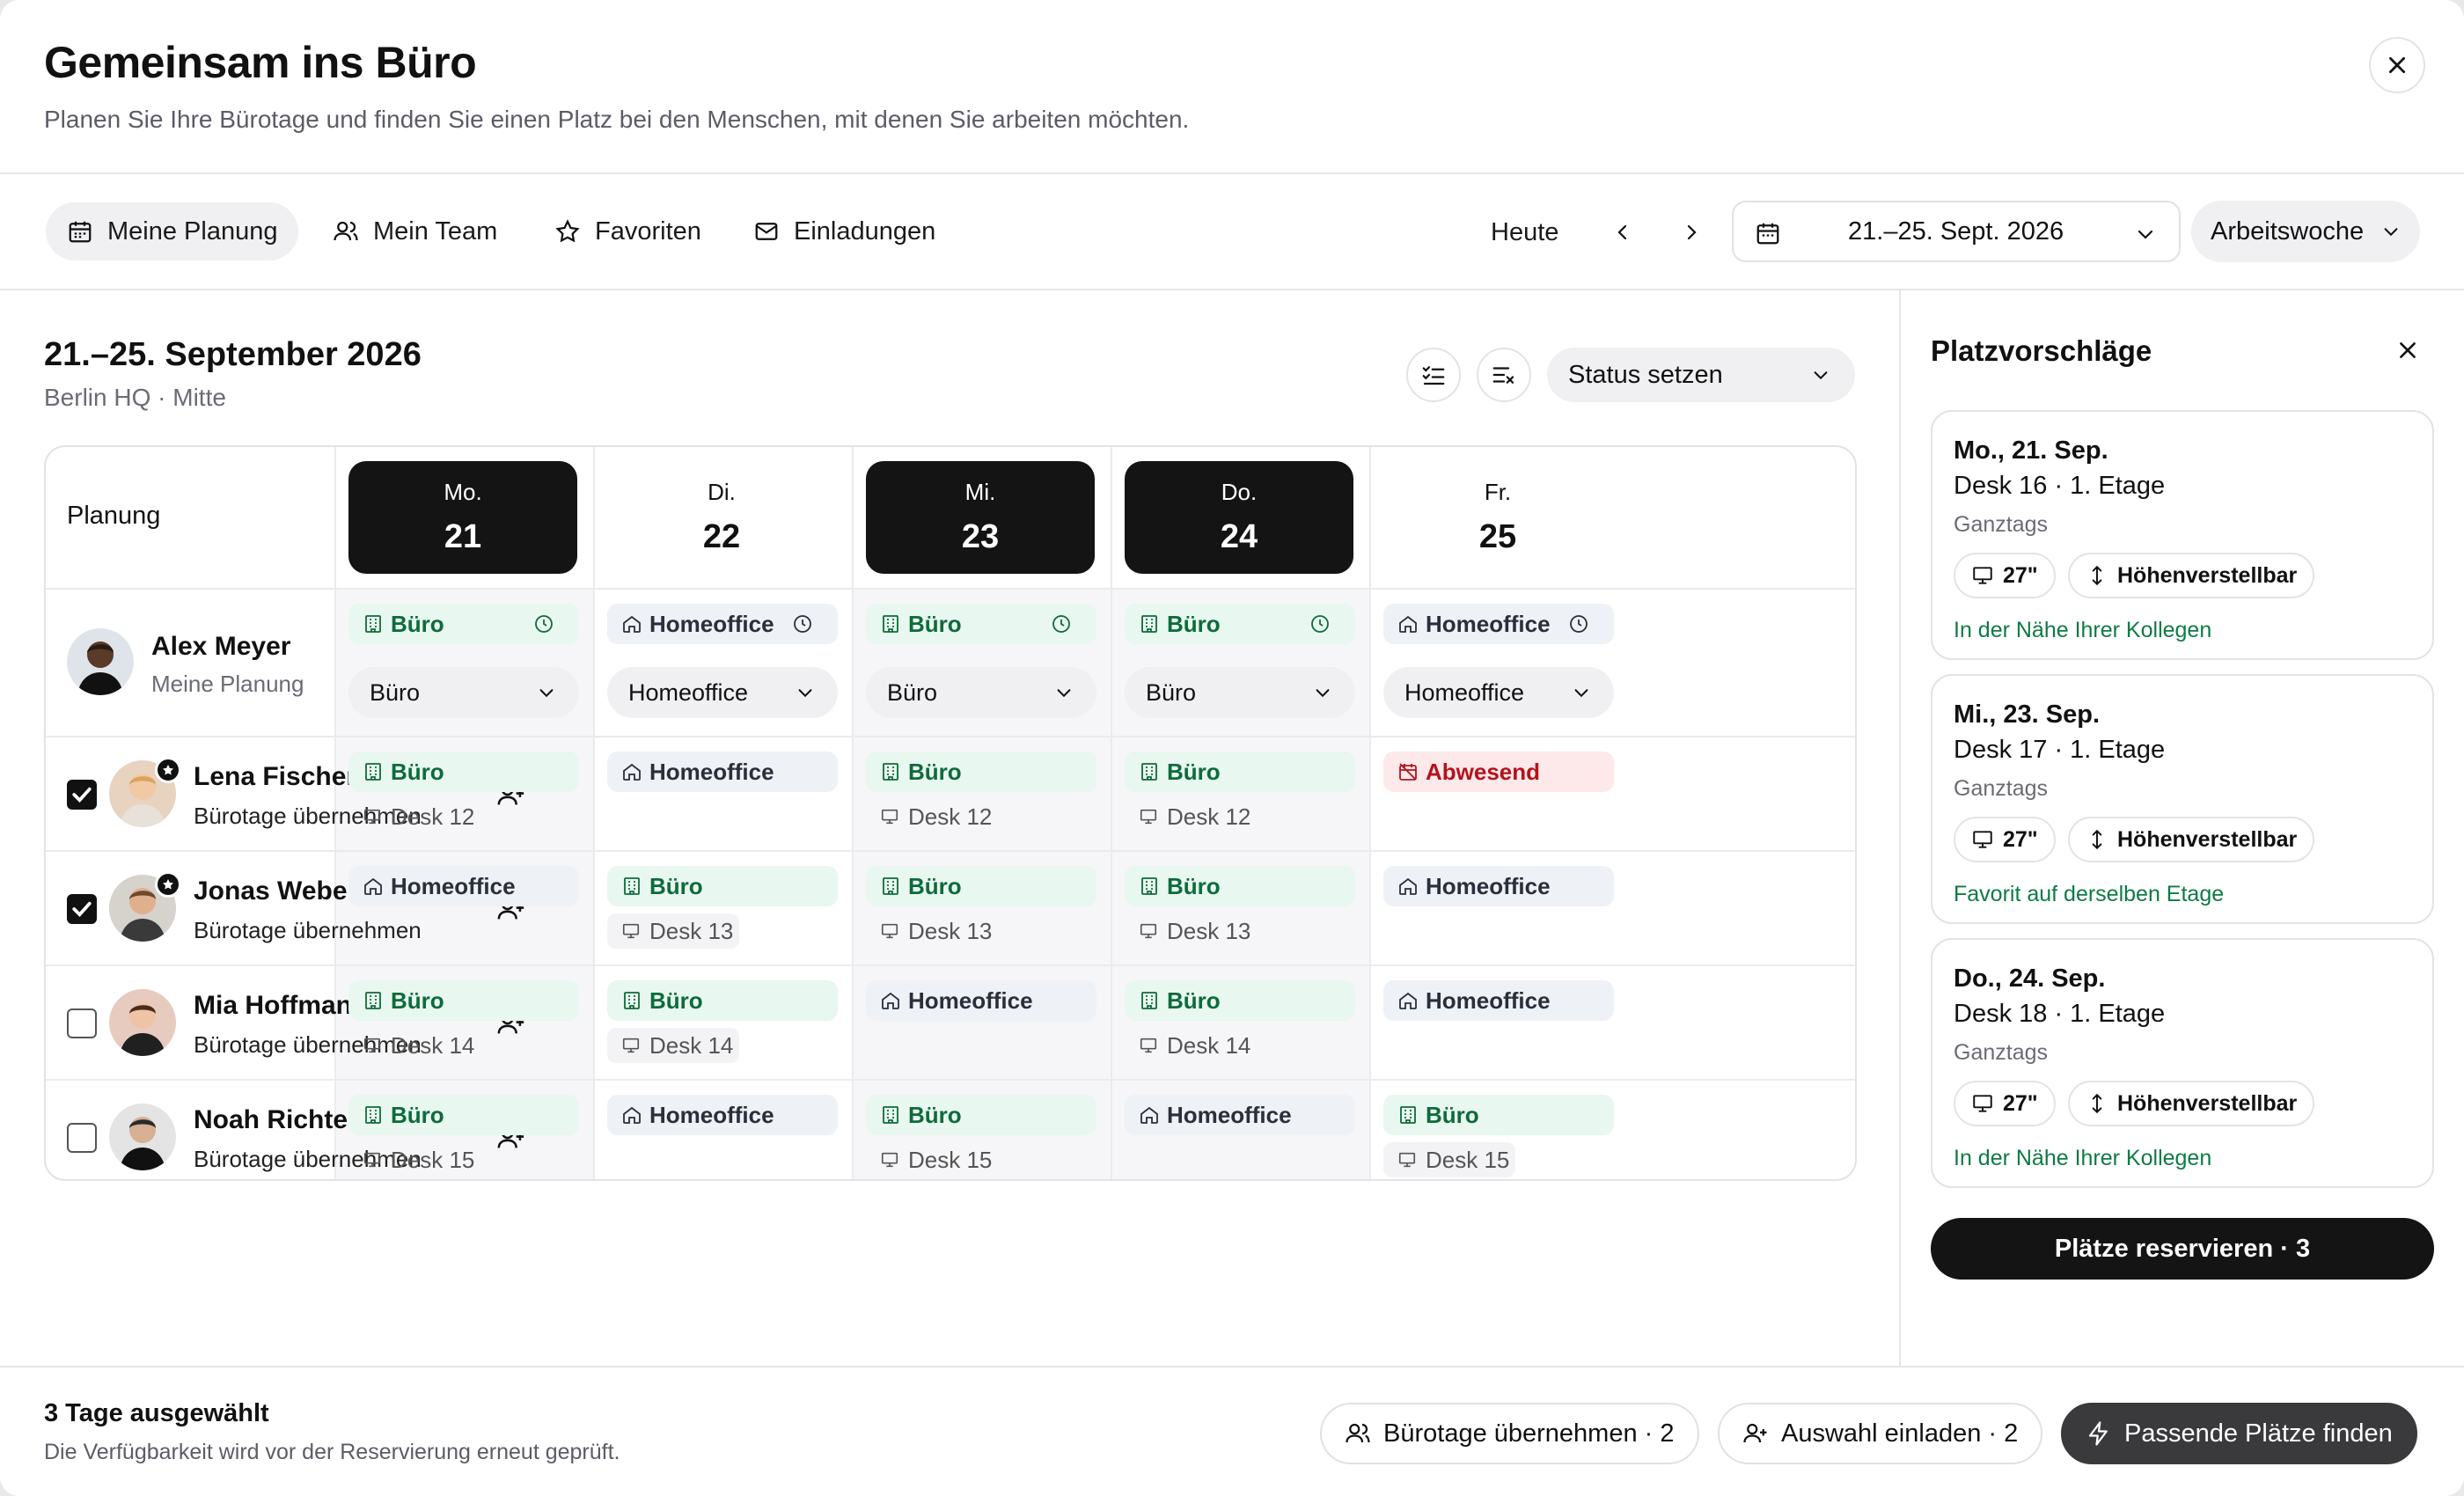 Image resolution: width=2464 pixels, height=1496 pixels. I want to click on next-week-button, so click(1691, 233).